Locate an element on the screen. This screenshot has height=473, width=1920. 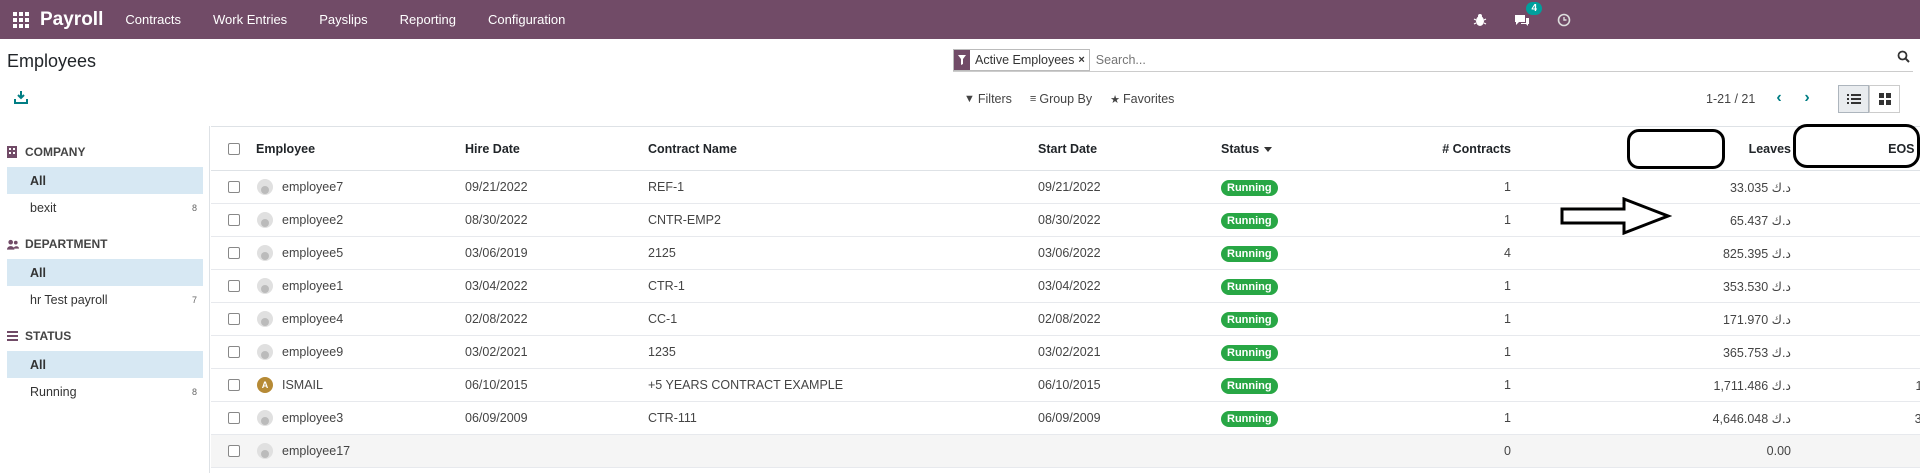
menu-reporting: Reporting is located at coordinates (428, 19).